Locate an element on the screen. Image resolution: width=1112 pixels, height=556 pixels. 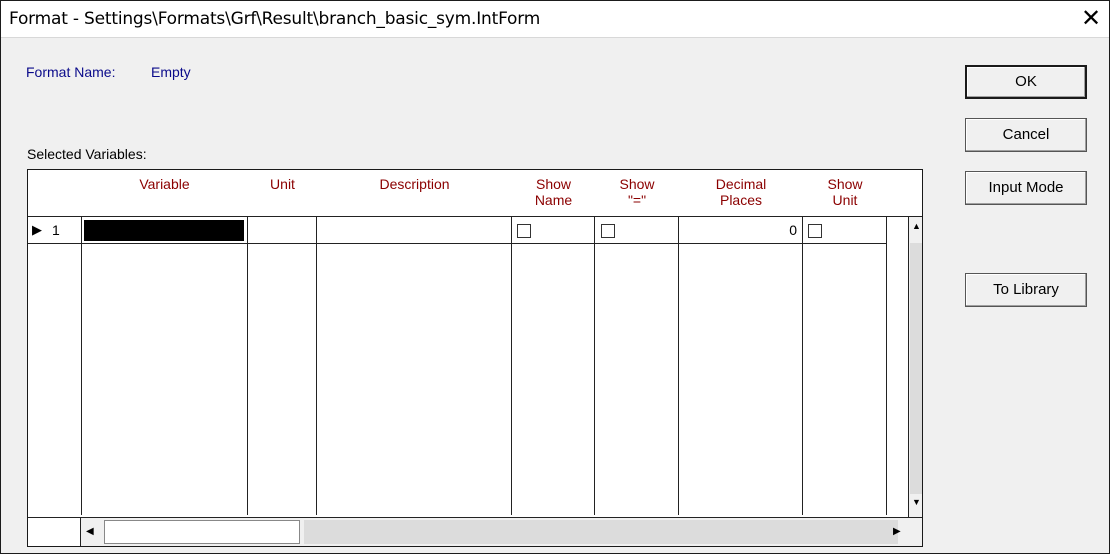
column-header-unit: Unit is located at coordinates (282, 193).